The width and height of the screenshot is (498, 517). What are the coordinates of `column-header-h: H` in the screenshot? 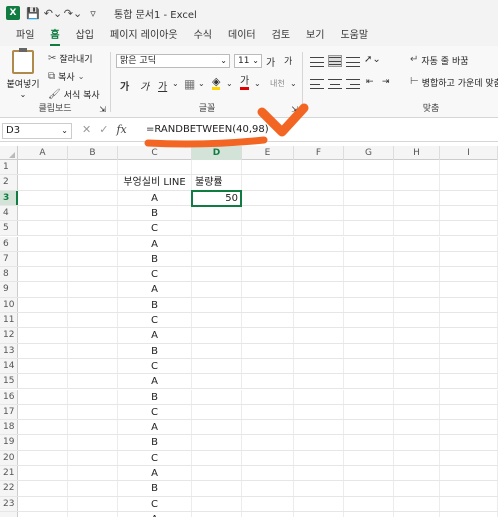 It's located at (417, 153).